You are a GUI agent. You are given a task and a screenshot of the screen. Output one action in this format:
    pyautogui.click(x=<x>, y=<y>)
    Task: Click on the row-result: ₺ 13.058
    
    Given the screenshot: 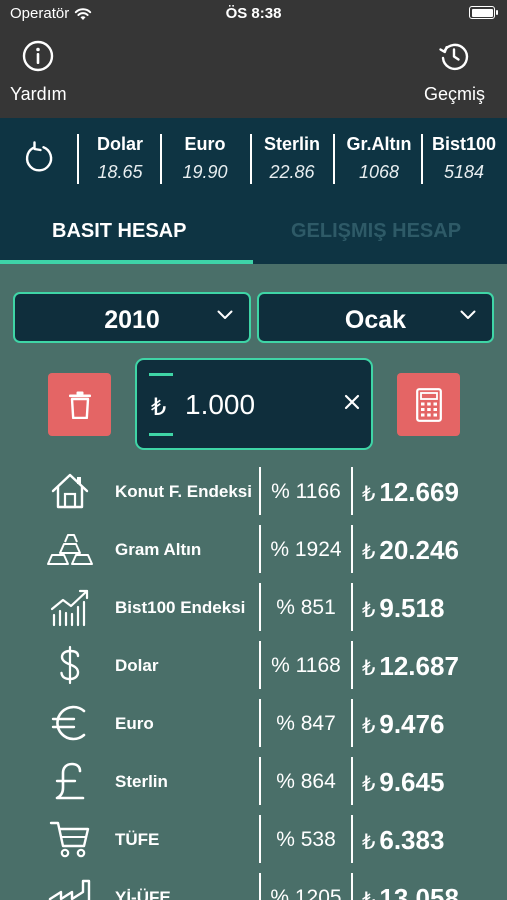 What is the action you would take?
    pyautogui.click(x=410, y=891)
    